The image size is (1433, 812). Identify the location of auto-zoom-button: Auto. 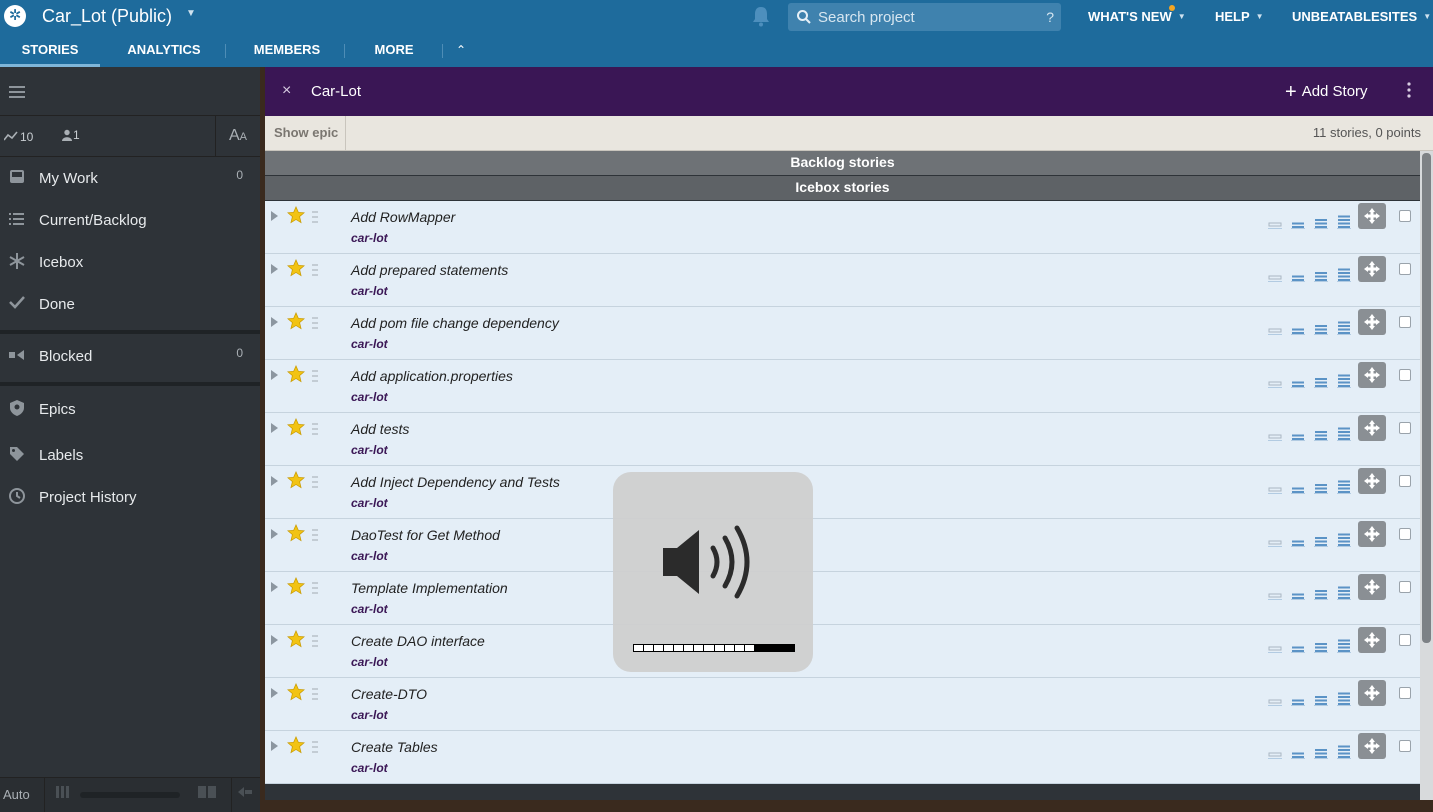
(16, 794).